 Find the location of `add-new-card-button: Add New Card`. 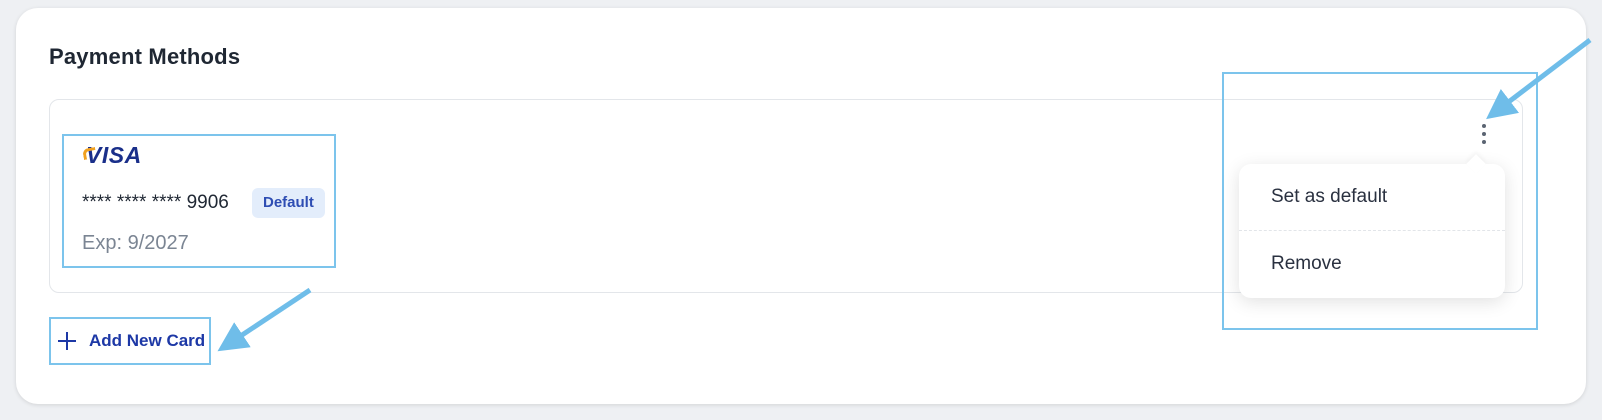

add-new-card-button: Add New Card is located at coordinates (130, 341).